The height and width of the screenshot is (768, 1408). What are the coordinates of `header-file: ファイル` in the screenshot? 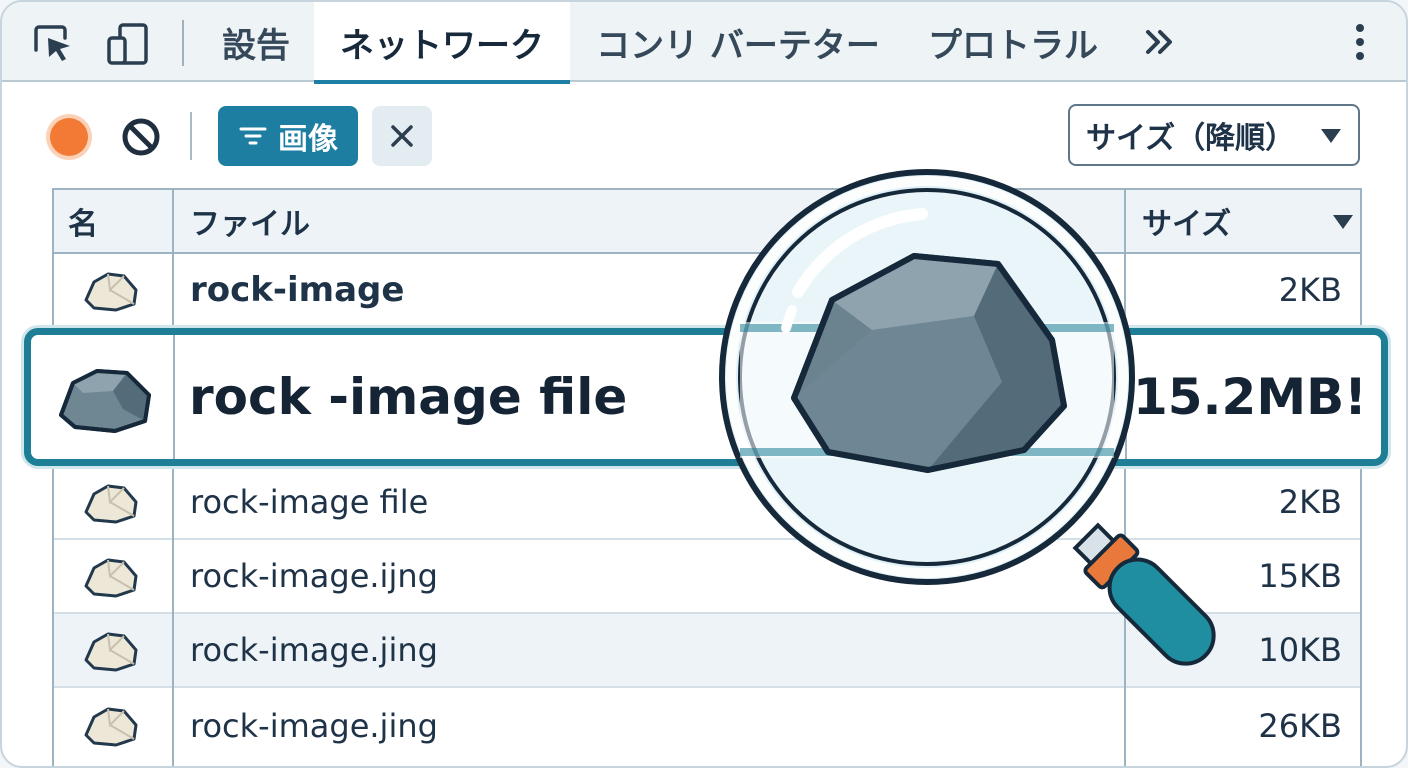 It's located at (250, 221).